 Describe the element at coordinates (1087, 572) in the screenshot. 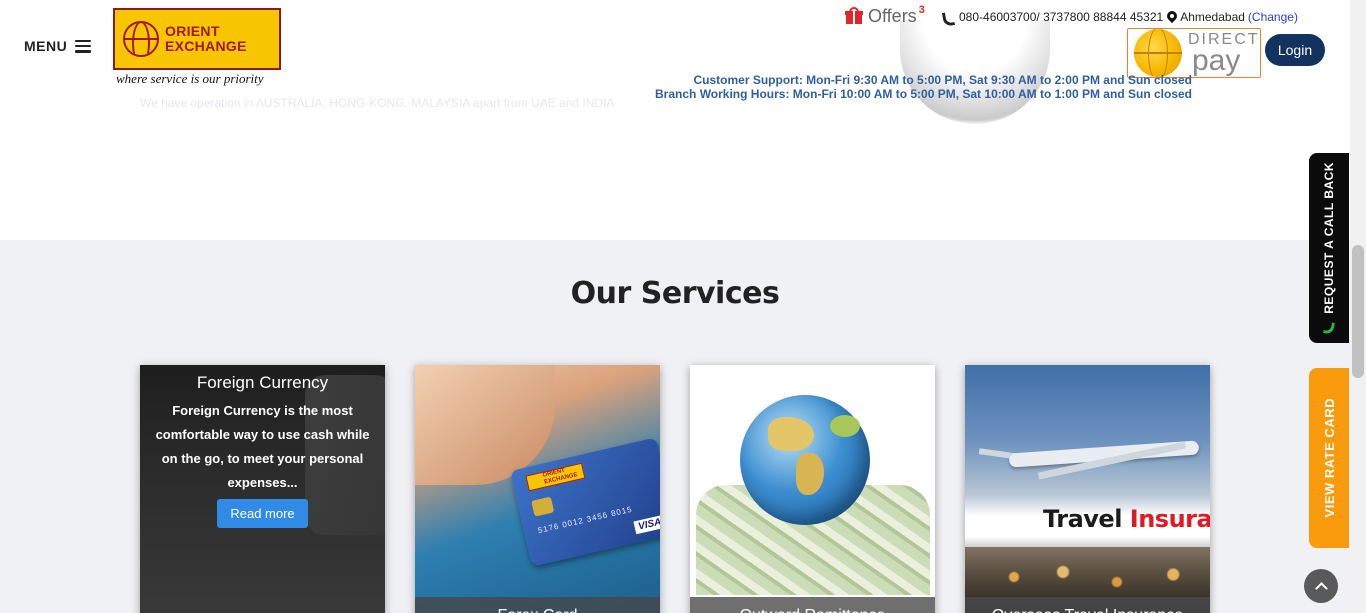

I see `city-lights-image` at that location.